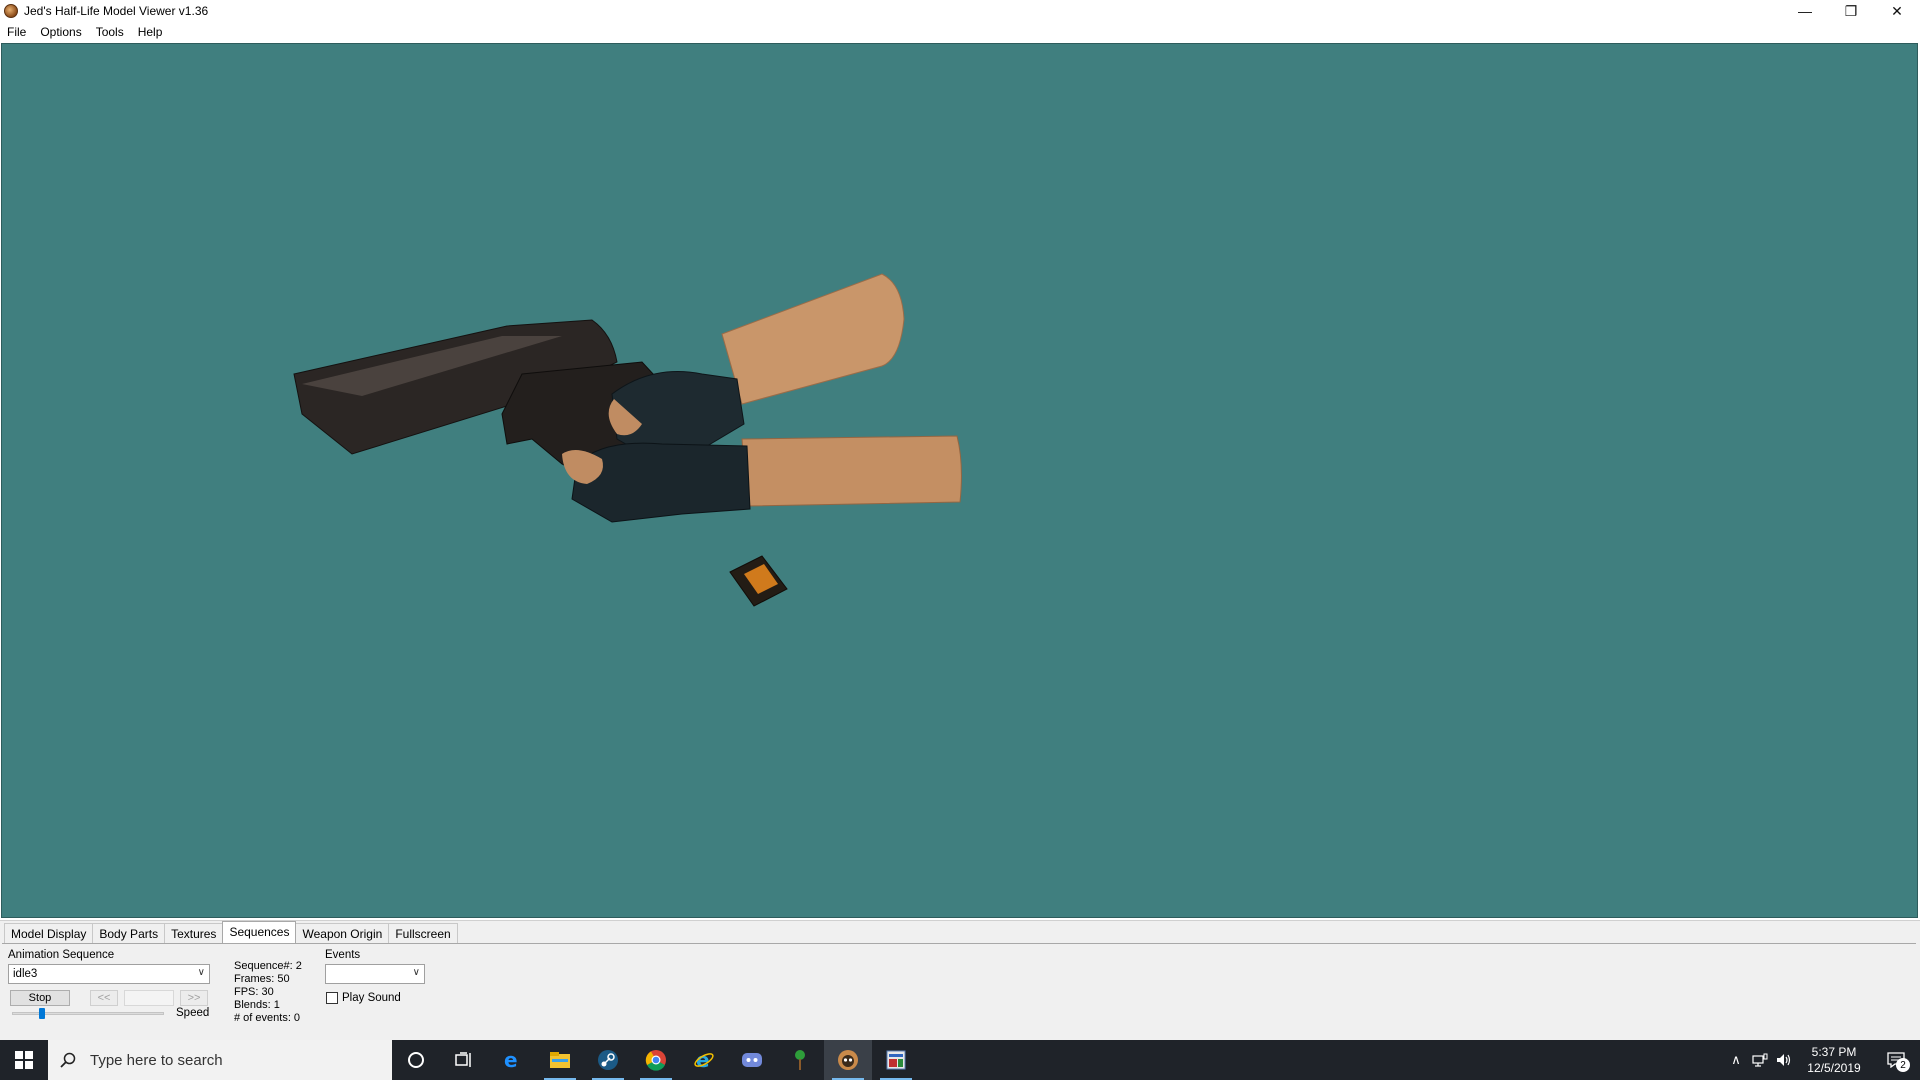  I want to click on blends-text: Blends: 1, so click(257, 1005).